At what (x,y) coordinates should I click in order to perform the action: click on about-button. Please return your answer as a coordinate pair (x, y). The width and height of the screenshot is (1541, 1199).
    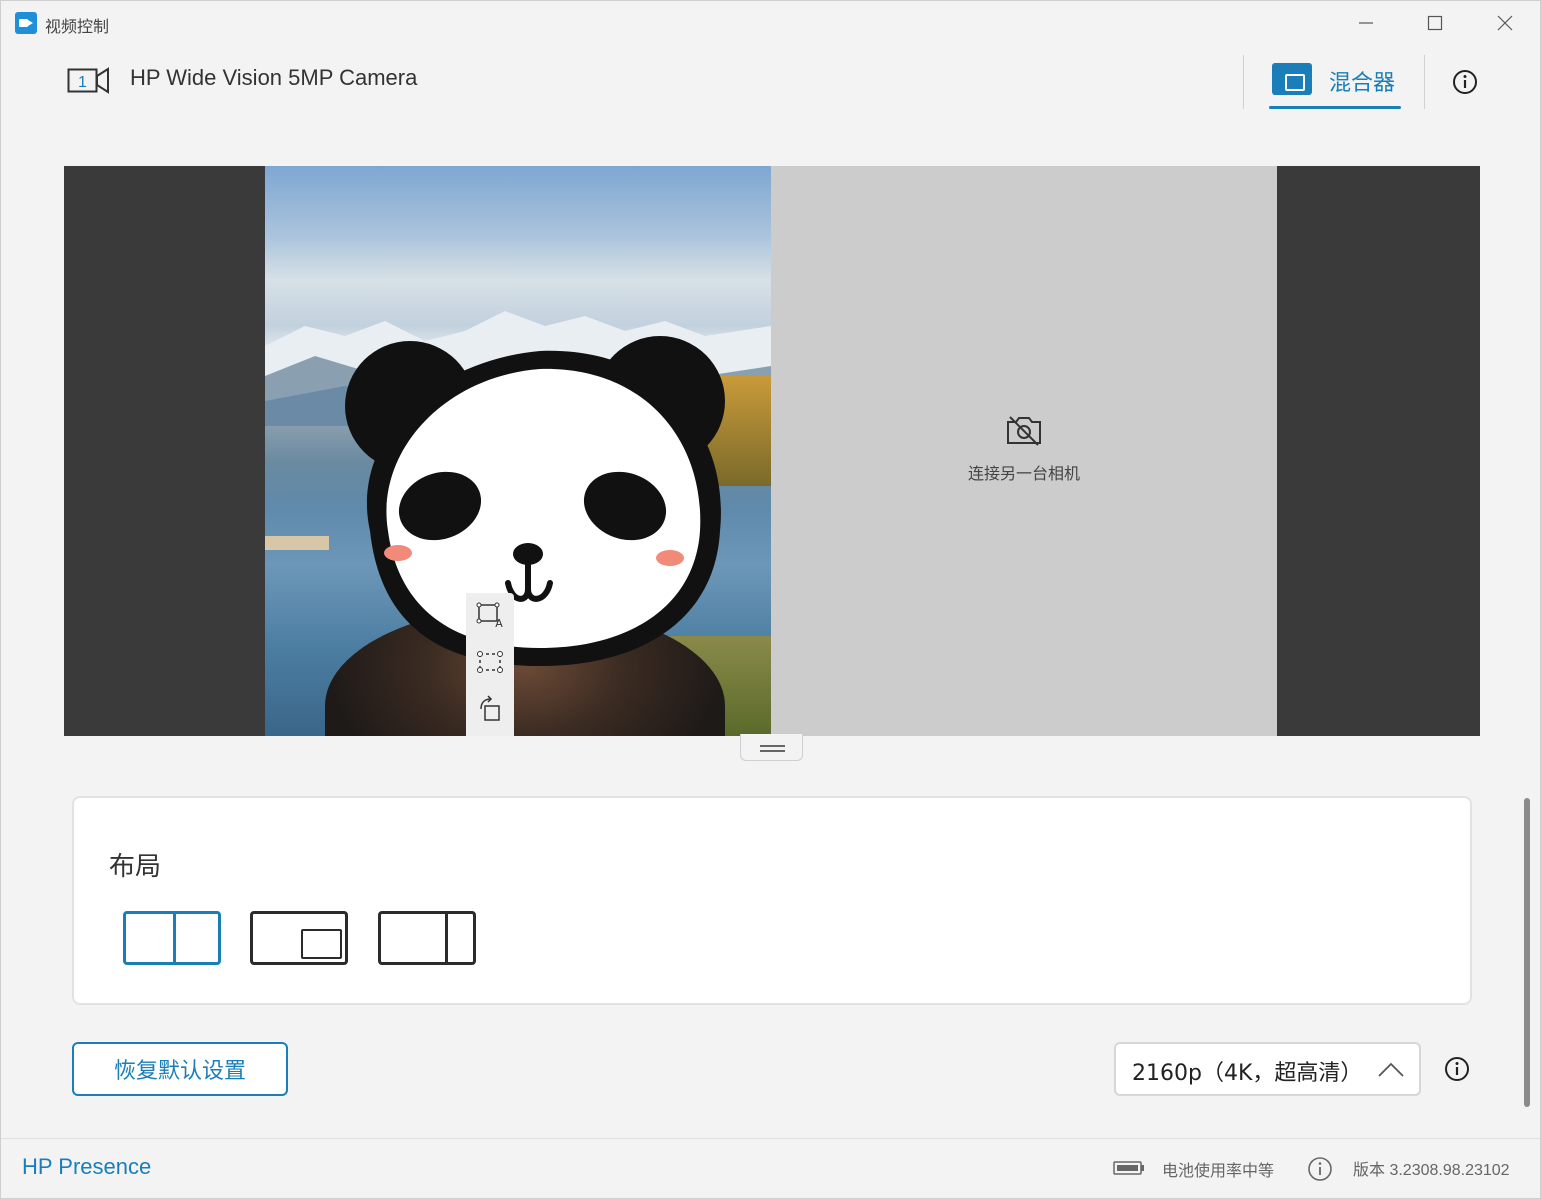
    Looking at the image, I should click on (1465, 84).